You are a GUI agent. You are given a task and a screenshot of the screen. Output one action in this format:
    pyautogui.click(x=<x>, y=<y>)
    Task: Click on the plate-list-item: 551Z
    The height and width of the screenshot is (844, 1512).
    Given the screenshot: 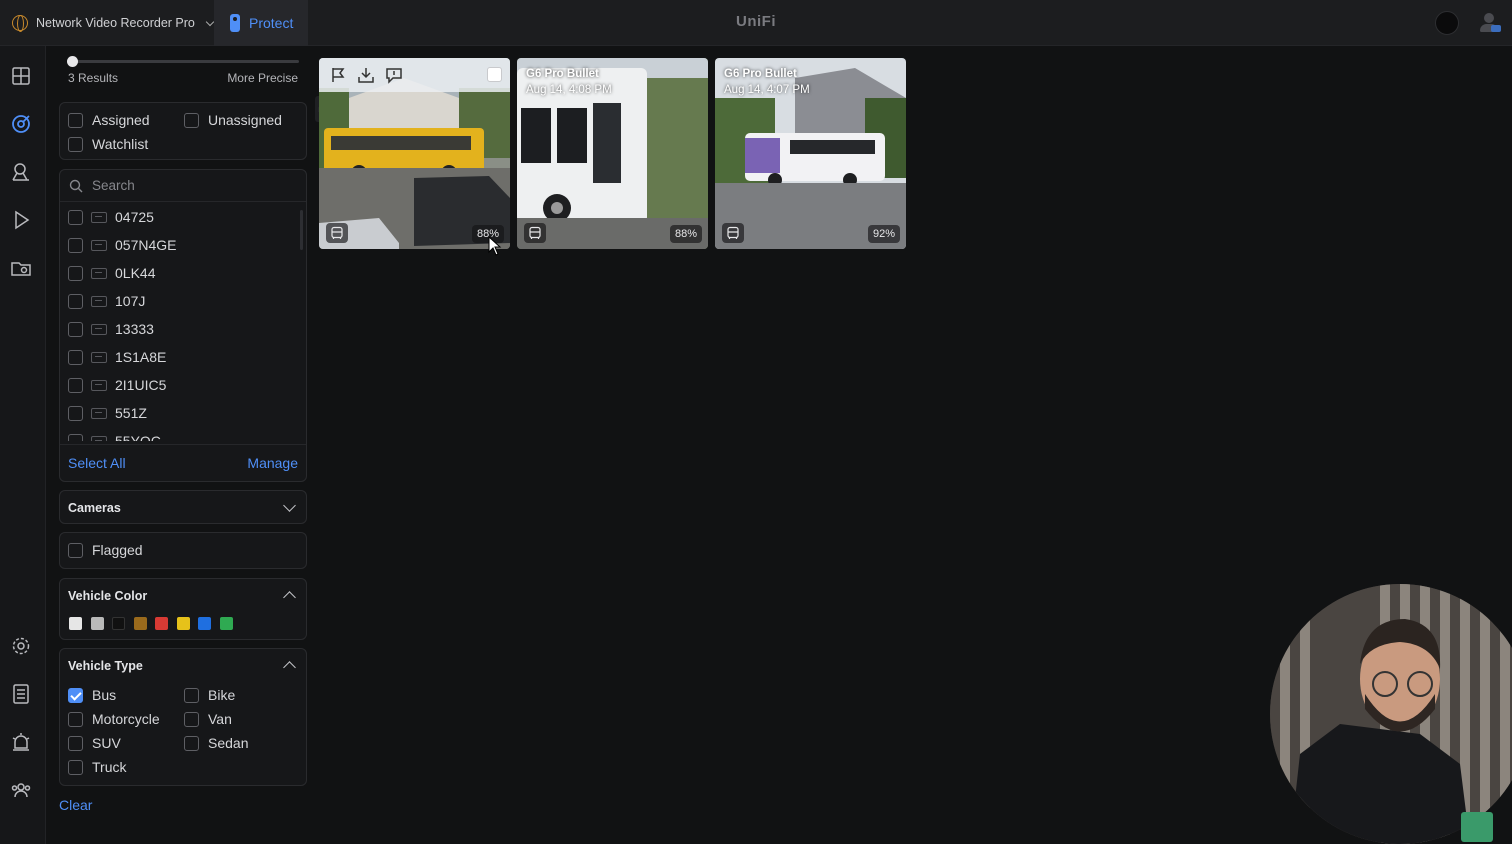 What is the action you would take?
    pyautogui.click(x=107, y=413)
    